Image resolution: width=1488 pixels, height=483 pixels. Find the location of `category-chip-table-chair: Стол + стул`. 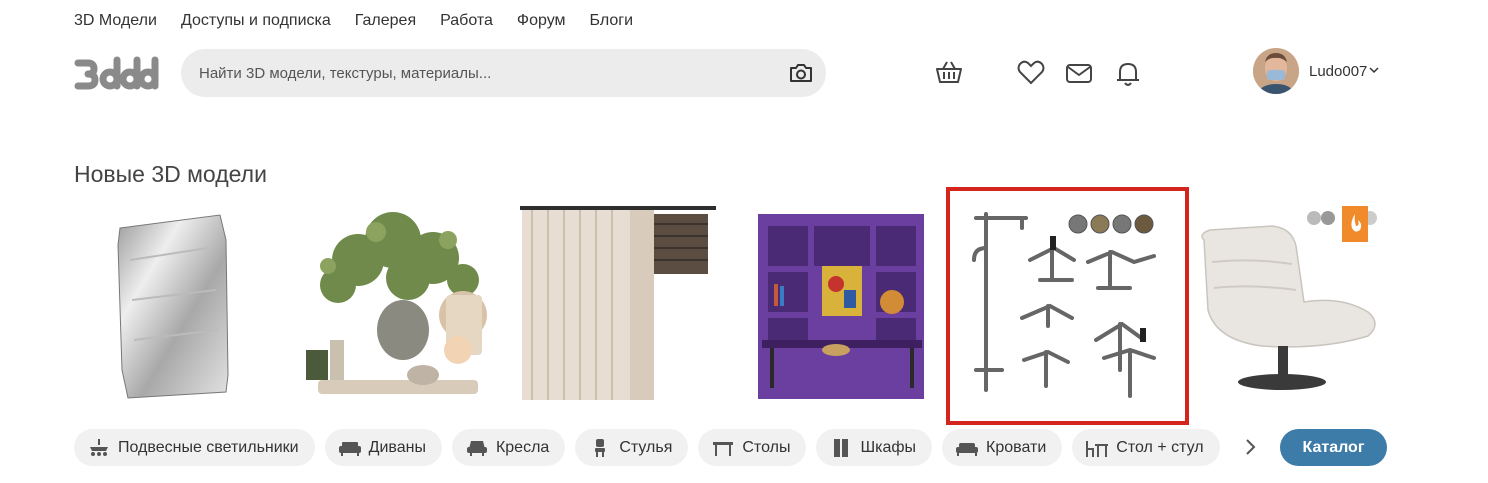

category-chip-table-chair: Стол + стул is located at coordinates (1146, 447).